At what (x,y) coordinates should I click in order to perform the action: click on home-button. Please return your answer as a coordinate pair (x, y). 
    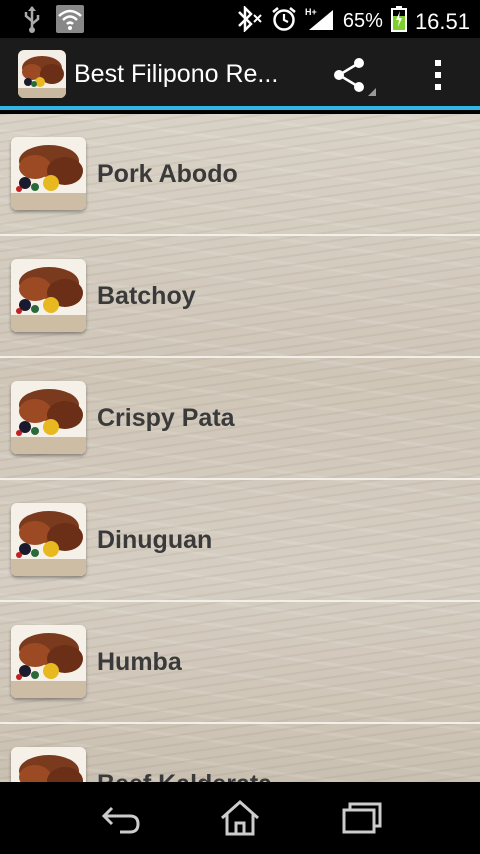
    Looking at the image, I should click on (240, 818).